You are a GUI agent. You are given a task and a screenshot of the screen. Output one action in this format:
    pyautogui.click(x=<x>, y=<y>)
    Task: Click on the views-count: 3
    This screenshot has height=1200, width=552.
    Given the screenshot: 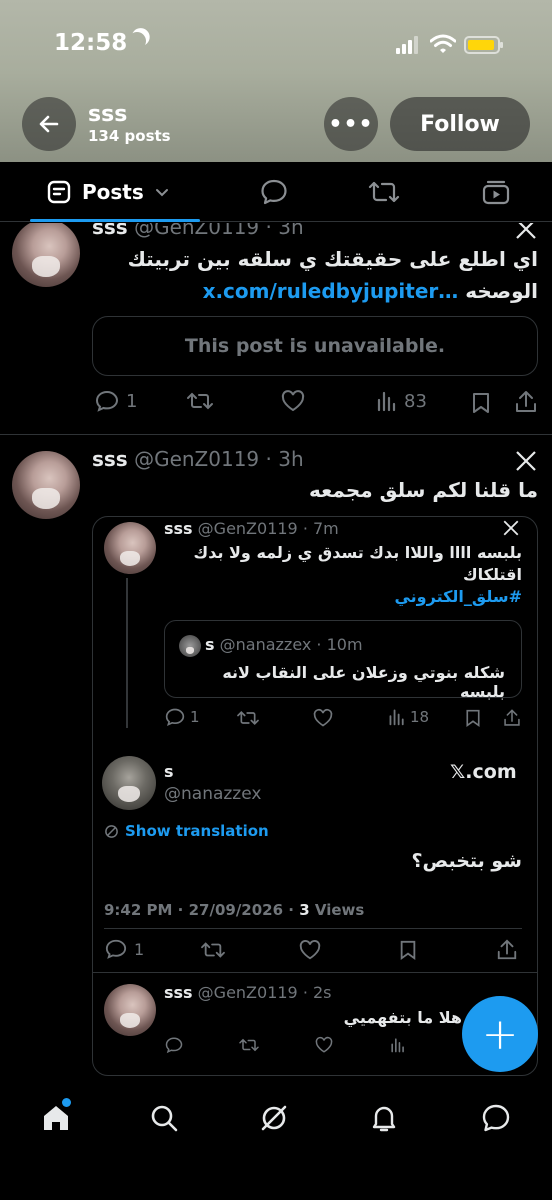 What is the action you would take?
    pyautogui.click(x=304, y=910)
    